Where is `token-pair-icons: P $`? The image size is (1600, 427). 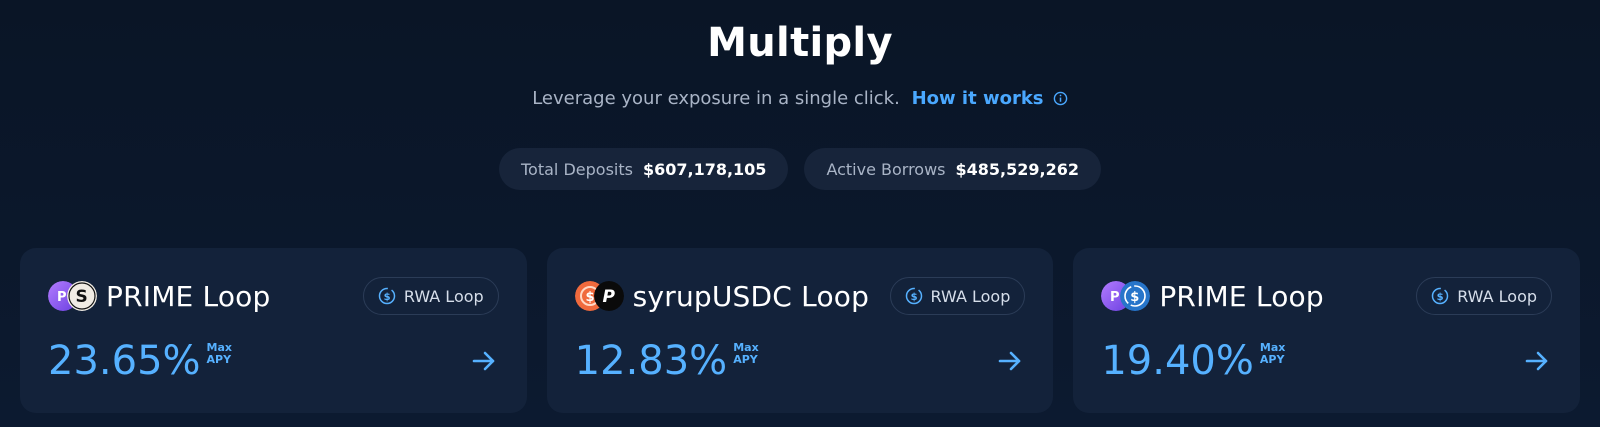 token-pair-icons: P $ is located at coordinates (1126, 296).